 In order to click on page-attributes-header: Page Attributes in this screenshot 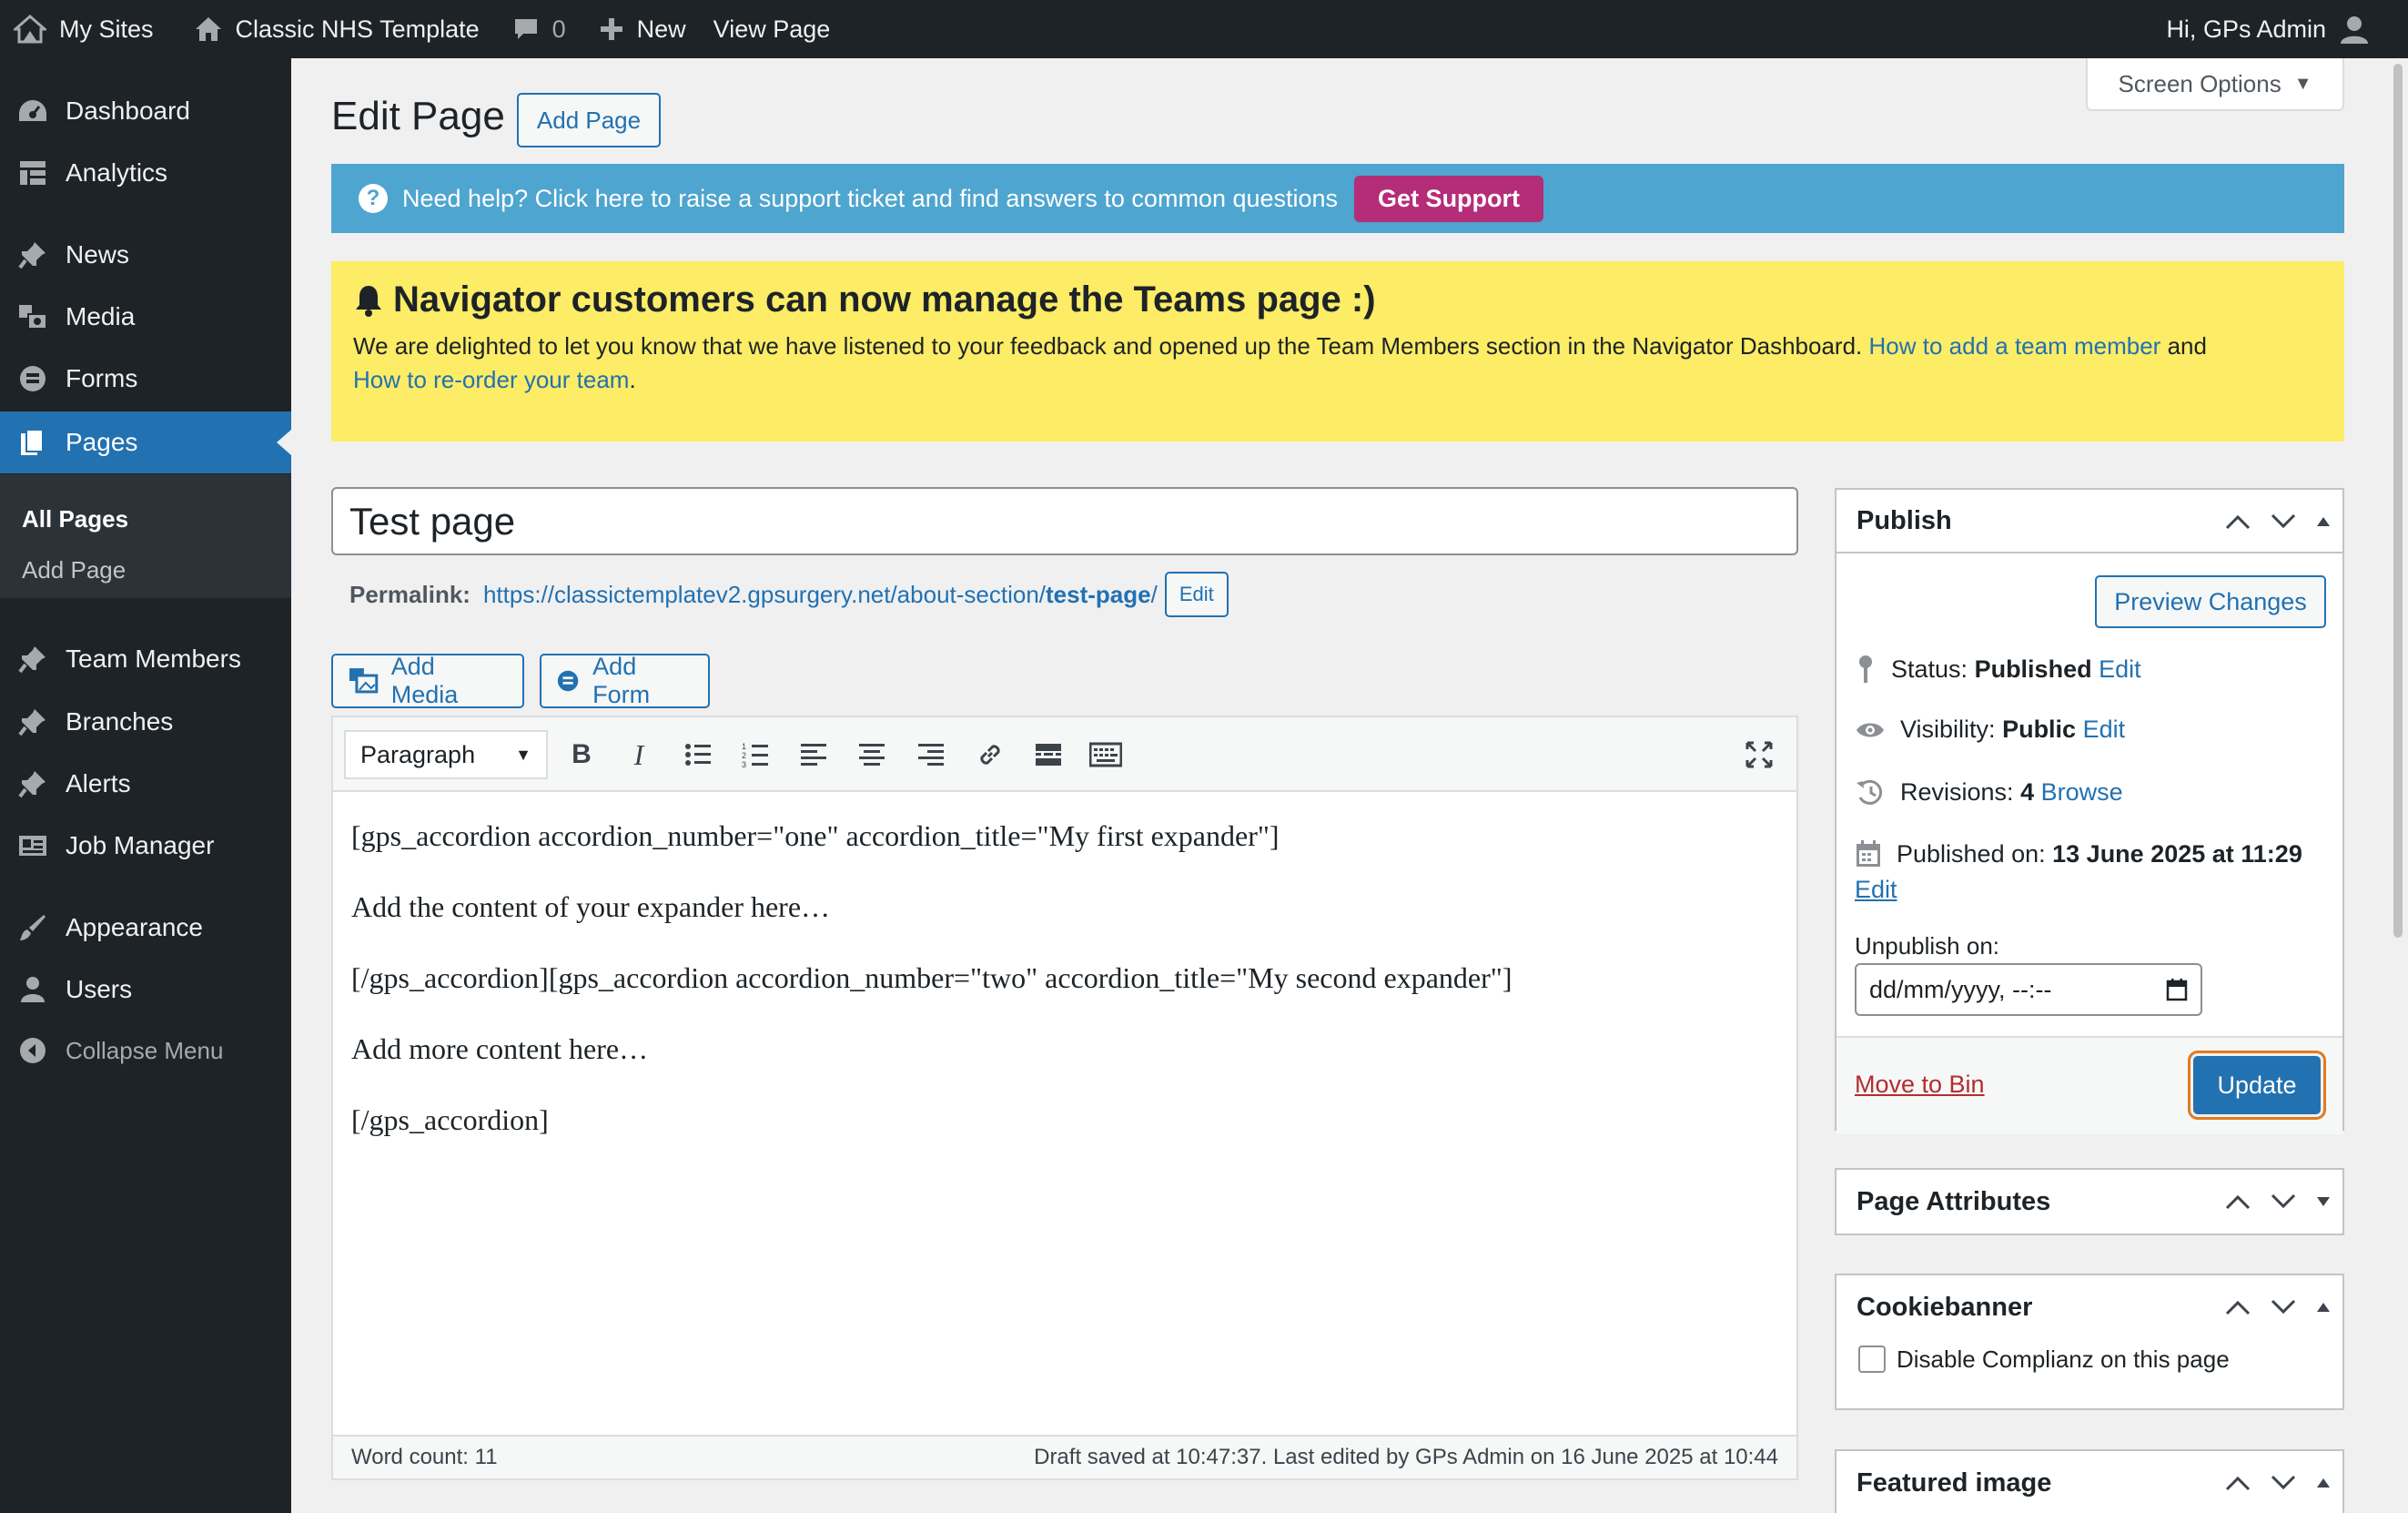, I will do `click(2089, 1202)`.